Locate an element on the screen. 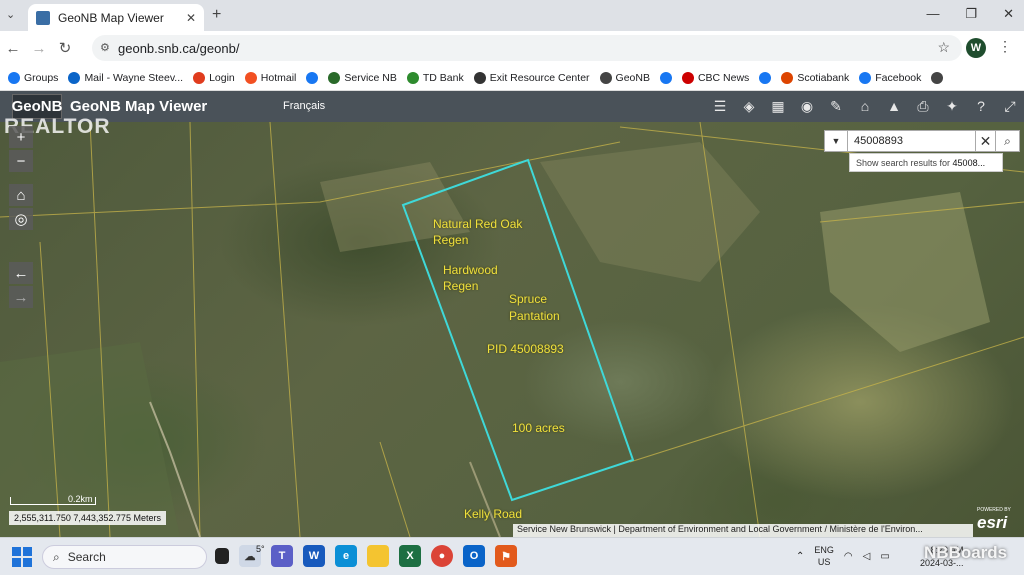  browser-tab: GeoNB Map Viewer ✕ is located at coordinates (116, 17).